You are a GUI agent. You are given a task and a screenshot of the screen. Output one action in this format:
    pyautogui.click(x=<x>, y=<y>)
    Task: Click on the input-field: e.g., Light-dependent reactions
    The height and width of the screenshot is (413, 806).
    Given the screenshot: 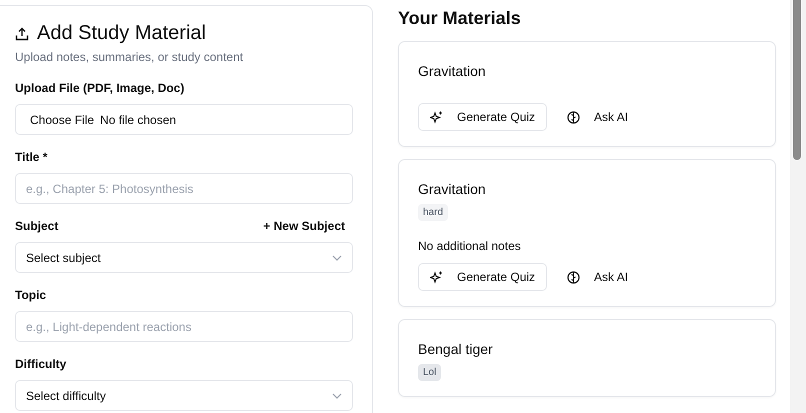 What is the action you would take?
    pyautogui.click(x=184, y=326)
    